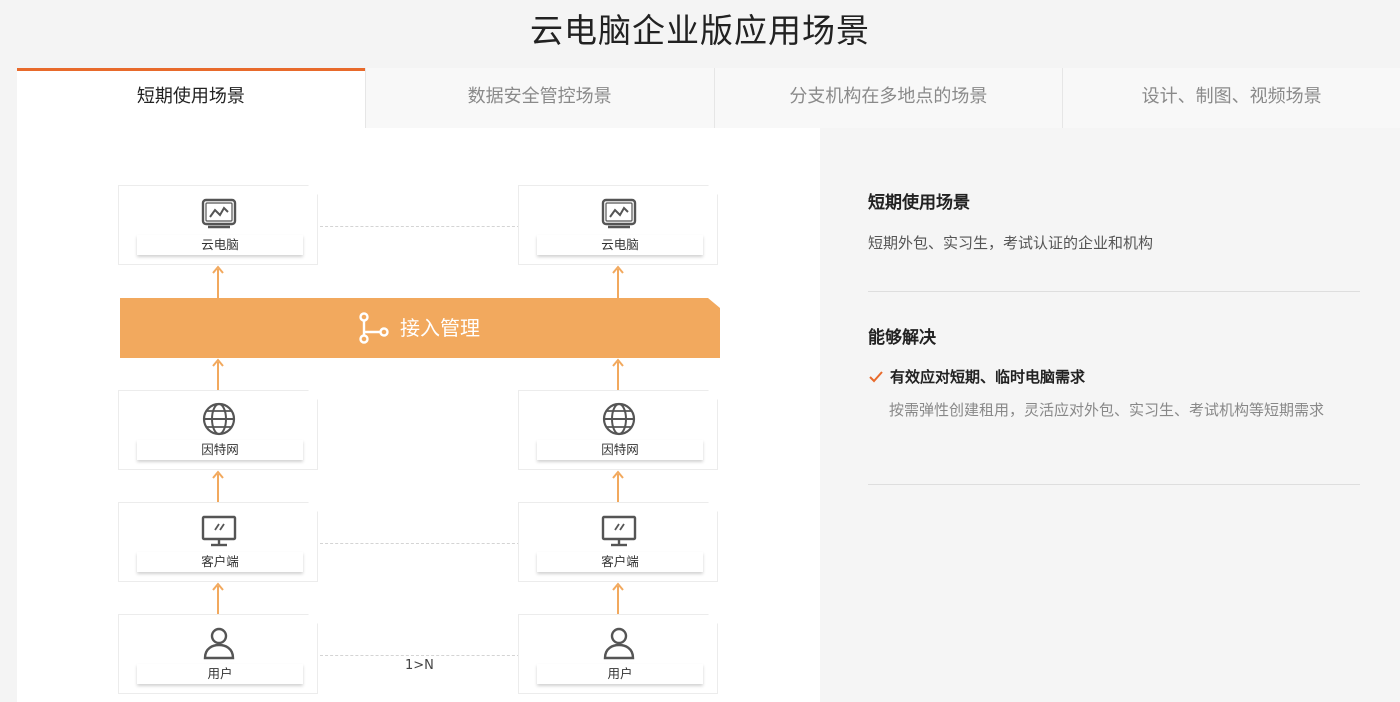 This screenshot has width=1400, height=702. I want to click on tab-branch-offices: 分支机构在多地点的场景, so click(889, 98).